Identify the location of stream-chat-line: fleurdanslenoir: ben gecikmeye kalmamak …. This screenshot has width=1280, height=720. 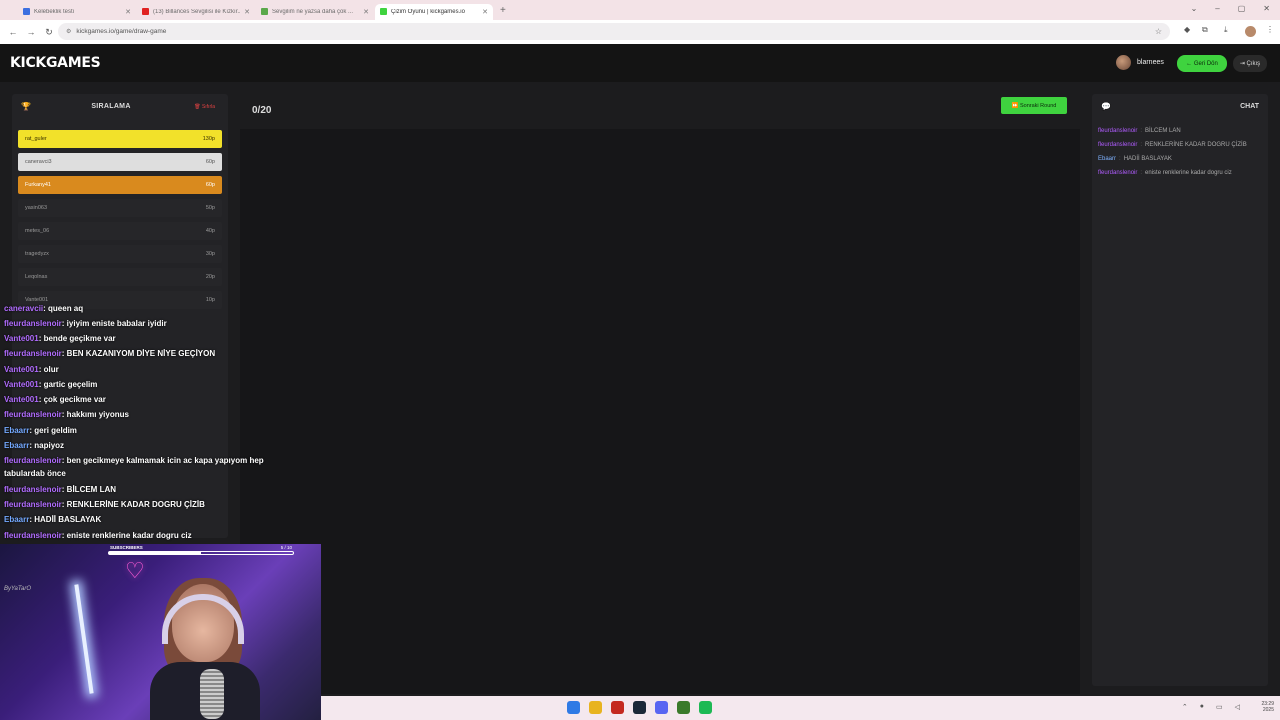
(134, 460).